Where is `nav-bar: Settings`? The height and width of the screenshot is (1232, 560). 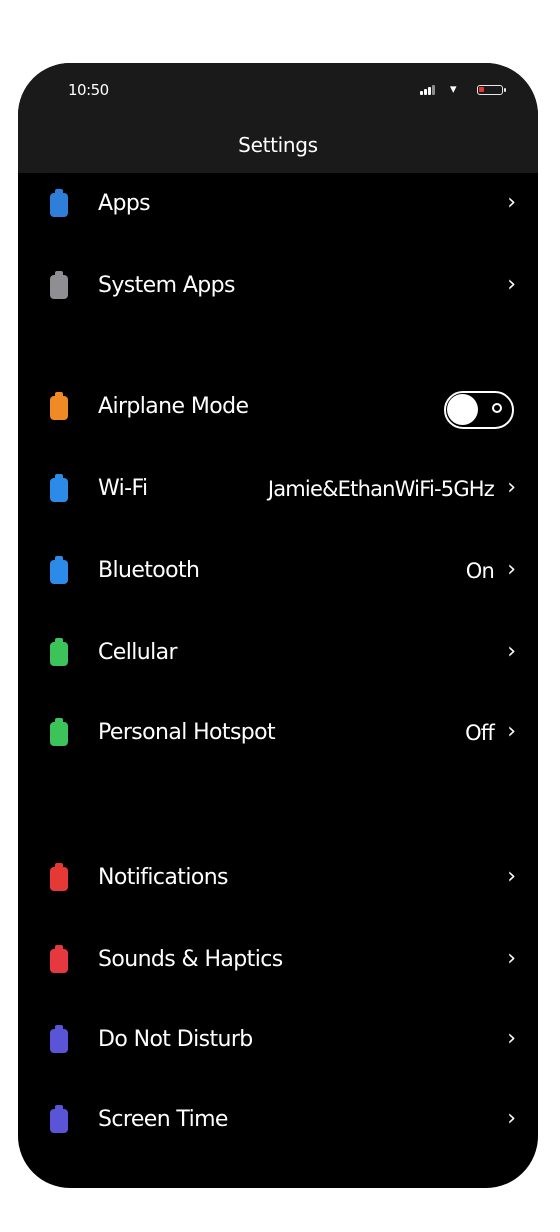
nav-bar: Settings is located at coordinates (278, 142).